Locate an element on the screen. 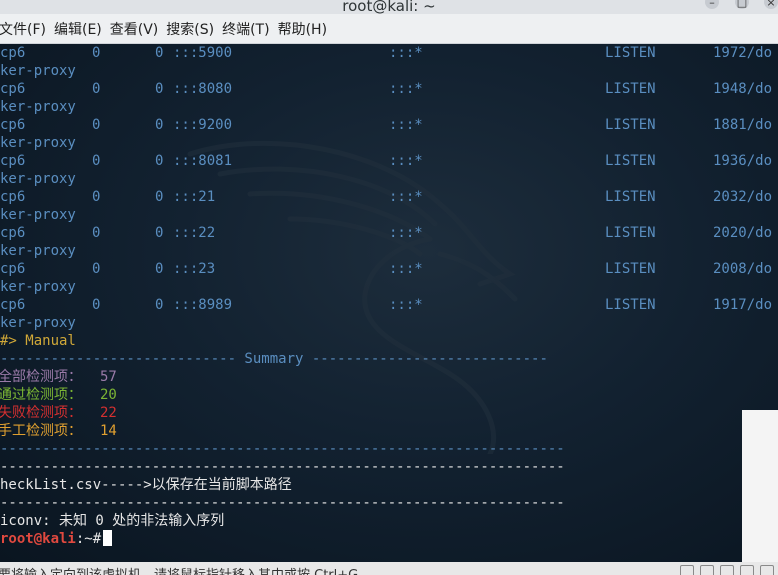  usb-icon is located at coordinates (727, 570).